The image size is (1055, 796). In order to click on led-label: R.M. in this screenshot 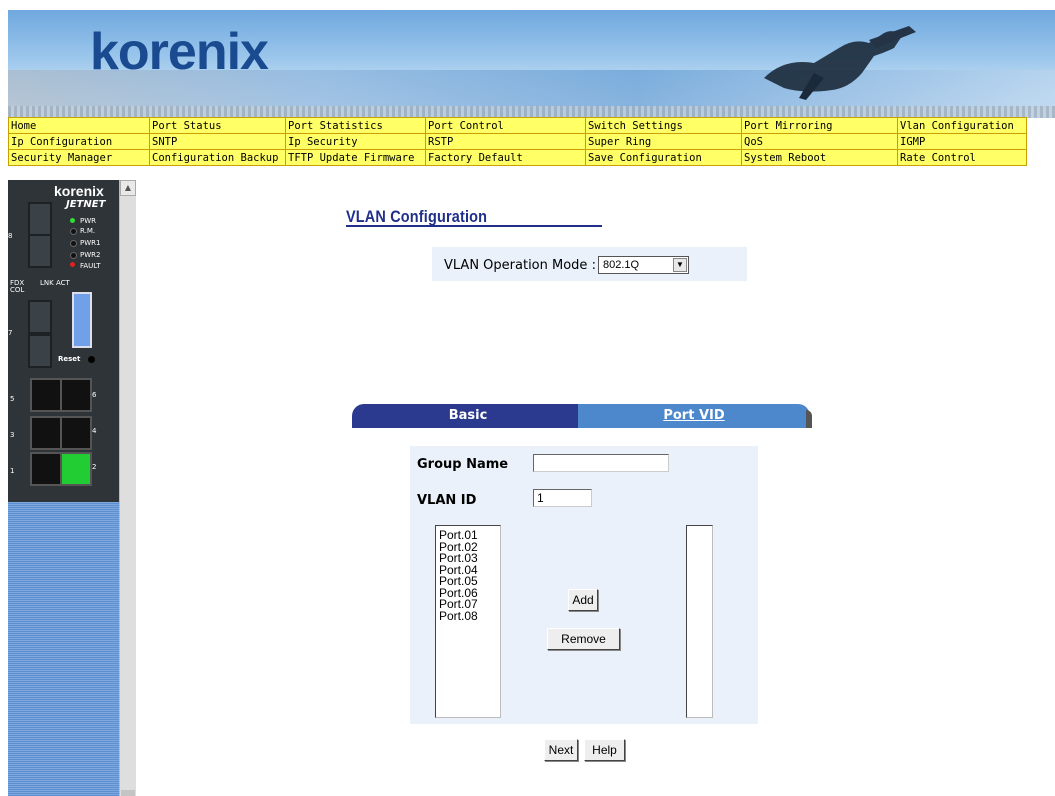, I will do `click(88, 231)`.